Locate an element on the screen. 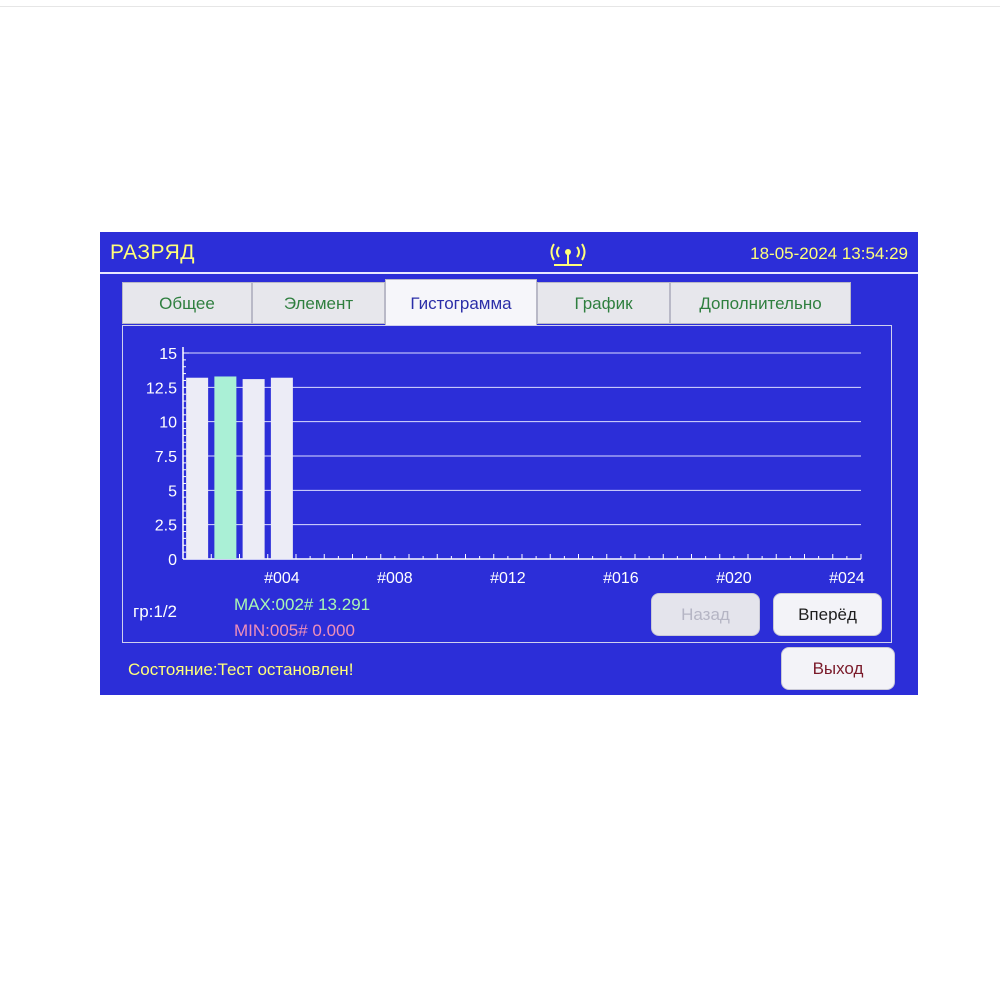  page-indicator: гр:1/2 is located at coordinates (155, 611).